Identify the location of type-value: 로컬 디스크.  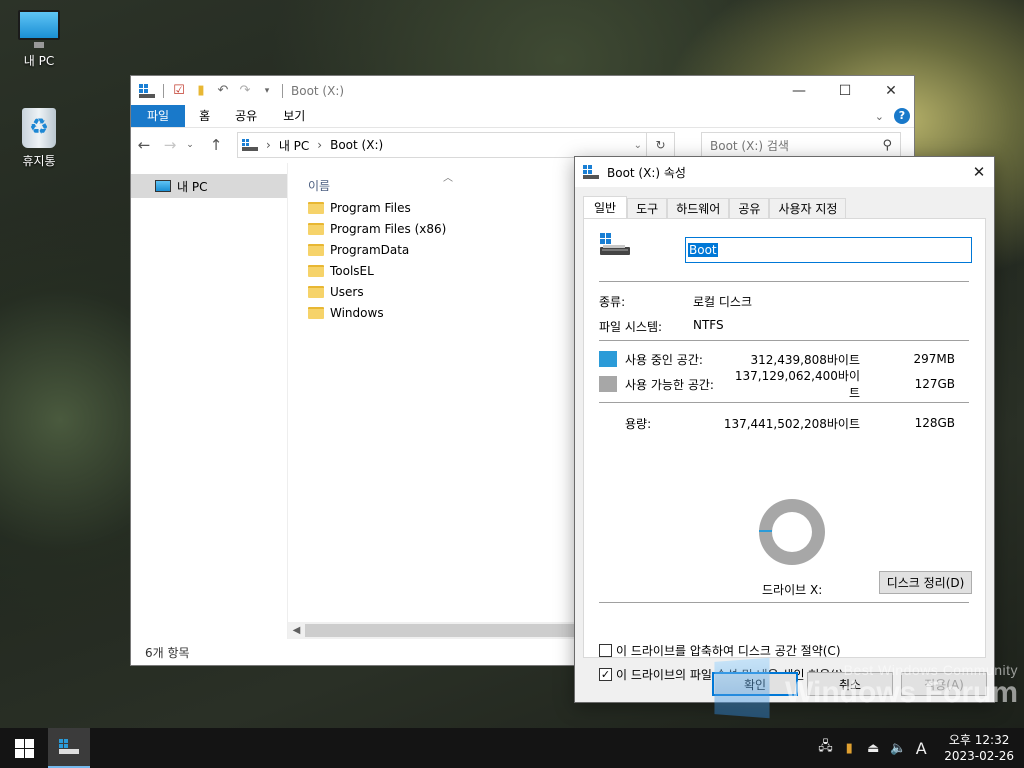
(723, 302).